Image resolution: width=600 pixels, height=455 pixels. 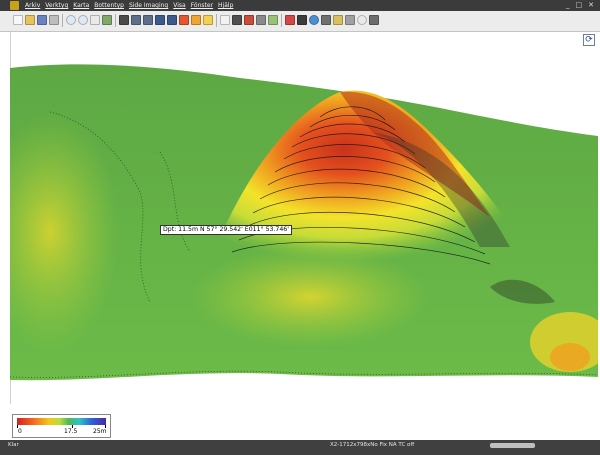 What do you see at coordinates (148, 5) in the screenshot?
I see `menu-side-imaging: Side Imaging` at bounding box center [148, 5].